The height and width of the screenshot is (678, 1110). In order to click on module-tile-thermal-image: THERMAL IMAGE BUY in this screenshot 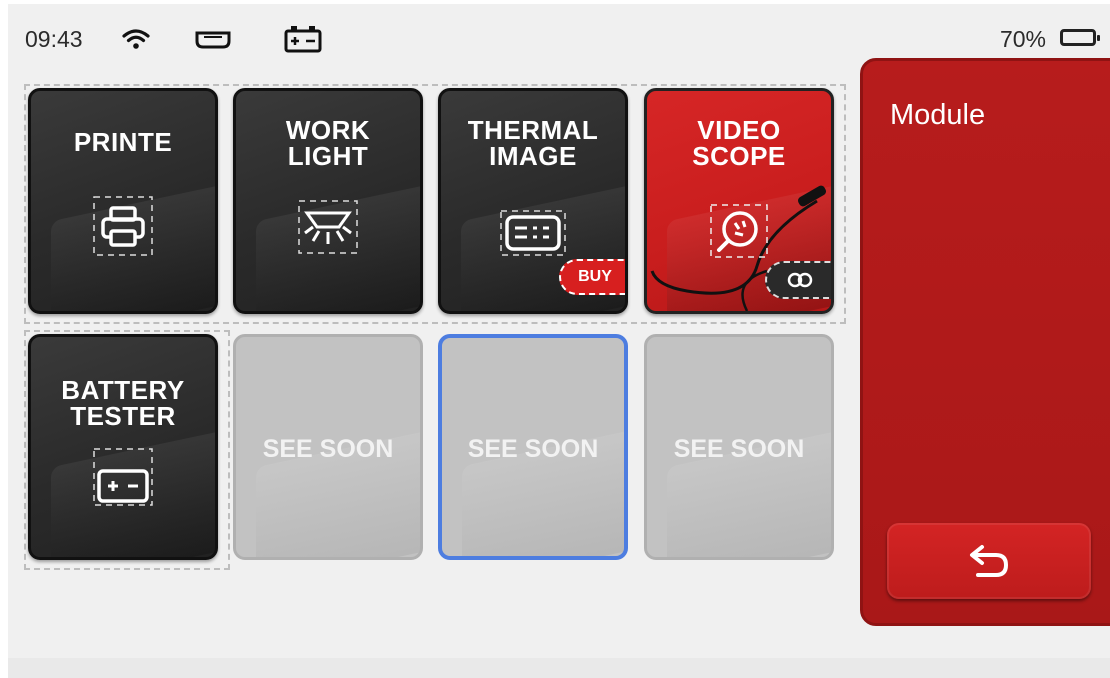, I will do `click(533, 201)`.